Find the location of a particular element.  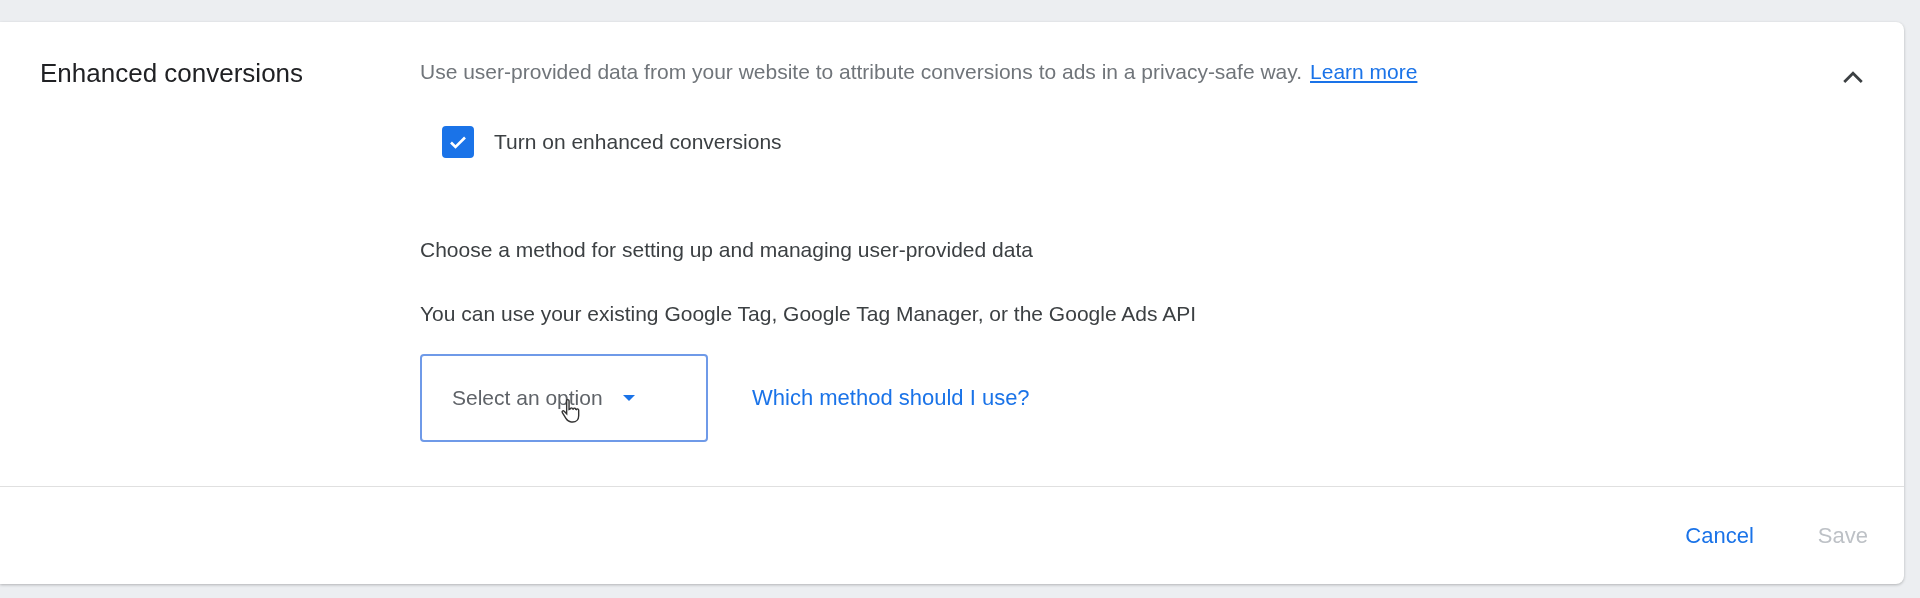

section-title: Enhanced conversions is located at coordinates (172, 73).